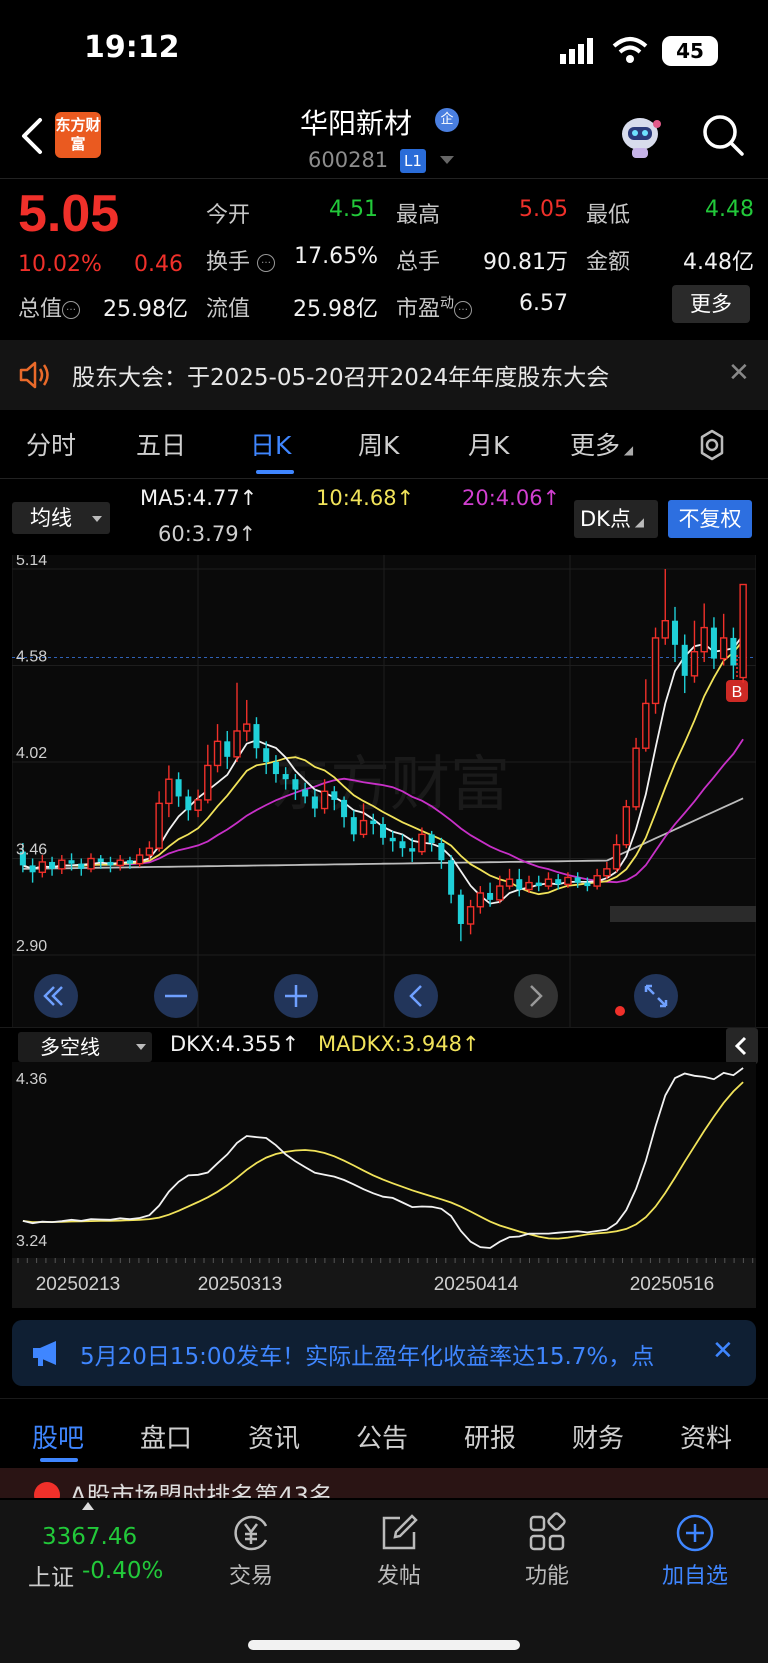 Image resolution: width=768 pixels, height=1663 pixels. I want to click on tab-five-day: 五日, so click(161, 444).